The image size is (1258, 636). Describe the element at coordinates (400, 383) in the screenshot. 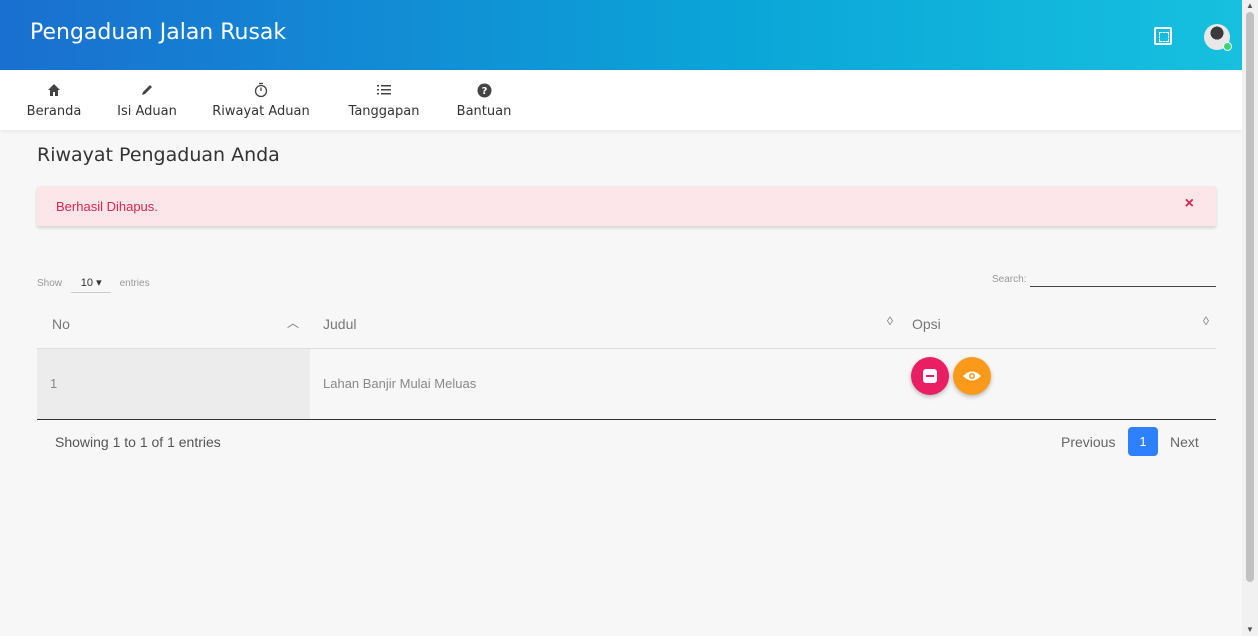

I see `row-judul-cell: Lahan Banjir Mulai Meluas` at that location.